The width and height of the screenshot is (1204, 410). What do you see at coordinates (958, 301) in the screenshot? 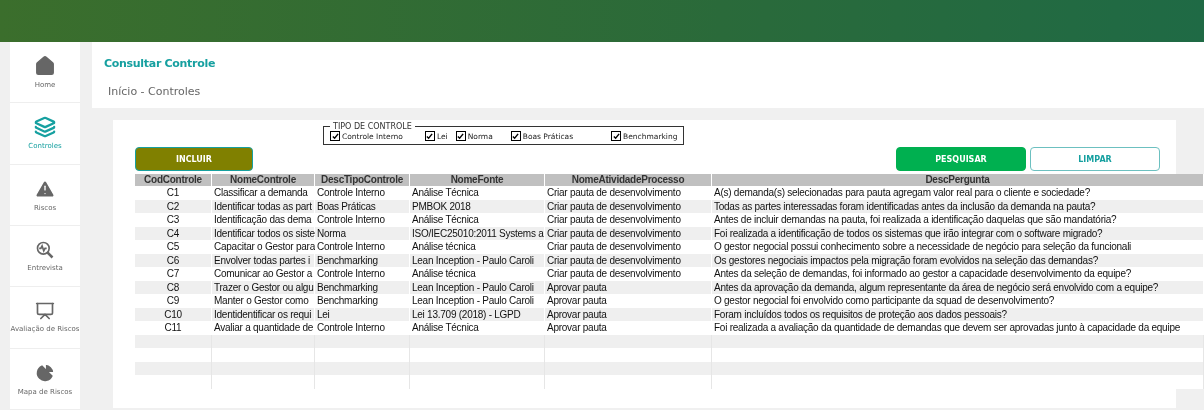
I see `table-cell: O gestor negocial foi envolvido como participante da squad de desenvolvimento?` at bounding box center [958, 301].